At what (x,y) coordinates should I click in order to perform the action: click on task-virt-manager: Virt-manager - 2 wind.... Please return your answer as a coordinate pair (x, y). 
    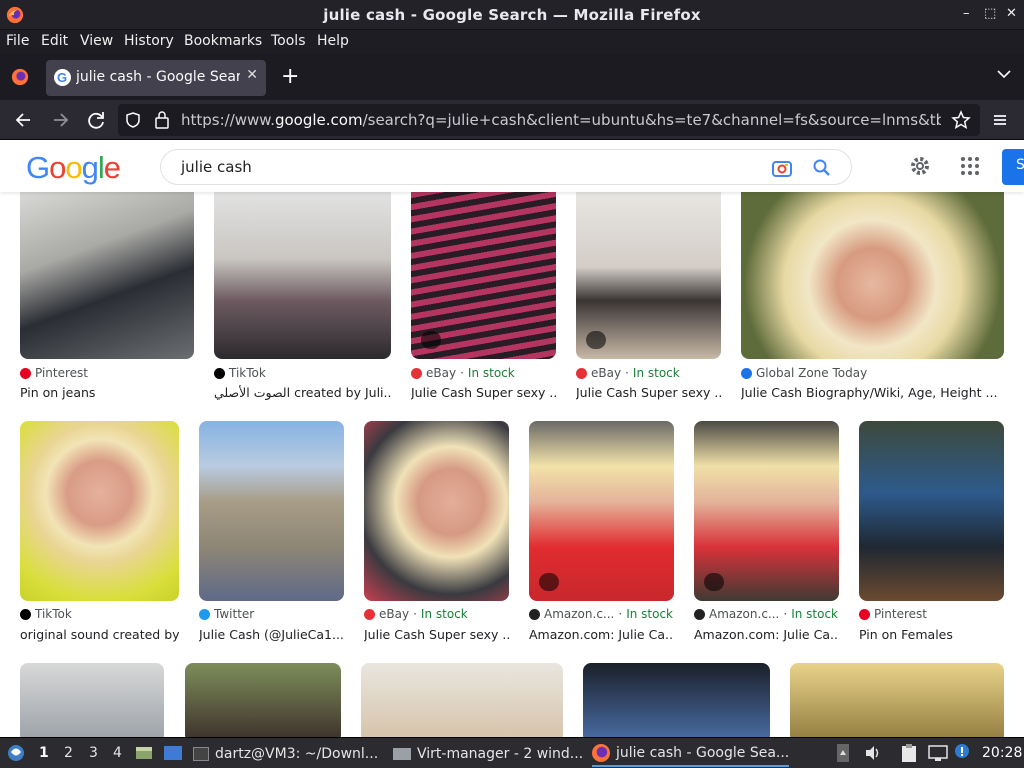
    Looking at the image, I should click on (488, 754).